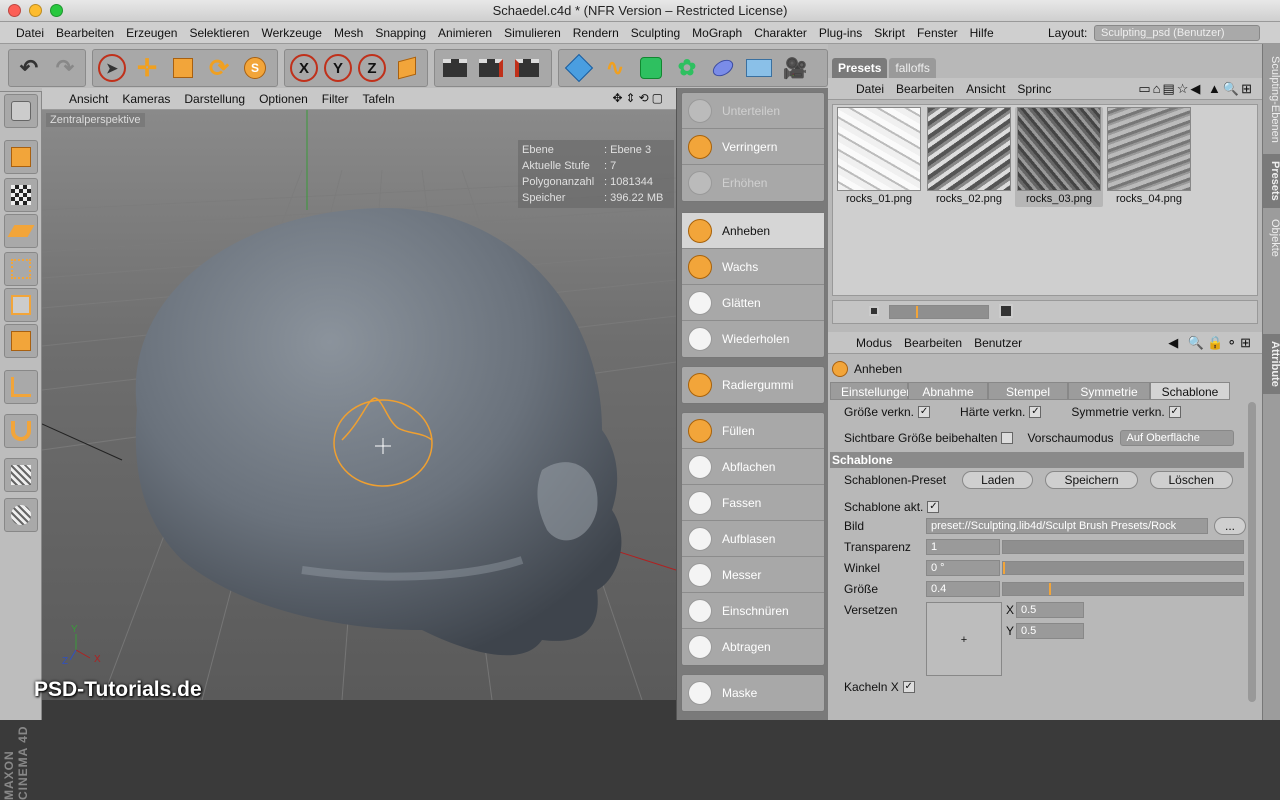 This screenshot has height=800, width=1280. What do you see at coordinates (933, 507) in the screenshot?
I see `schablone-akt-checkbox: ✓` at bounding box center [933, 507].